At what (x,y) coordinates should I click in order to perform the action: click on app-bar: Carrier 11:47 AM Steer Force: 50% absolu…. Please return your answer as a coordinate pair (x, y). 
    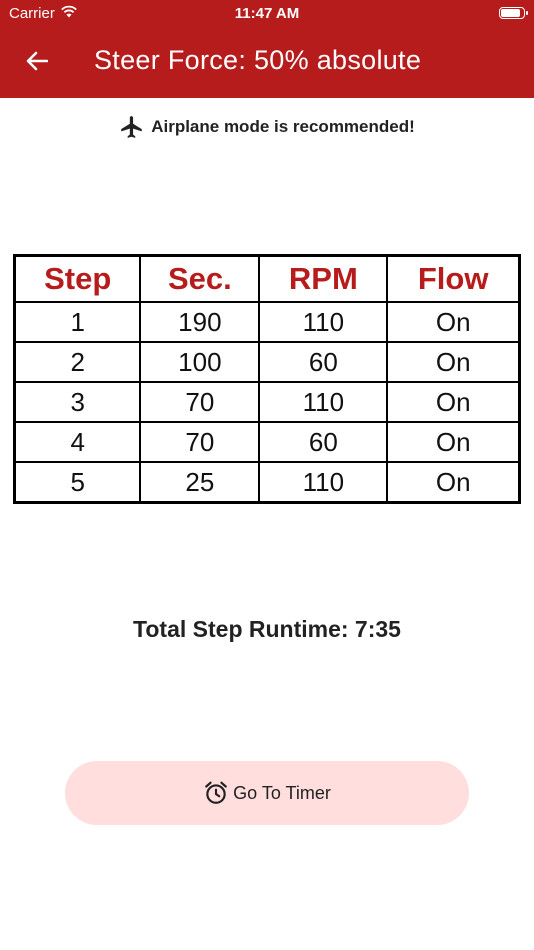
    Looking at the image, I should click on (267, 49).